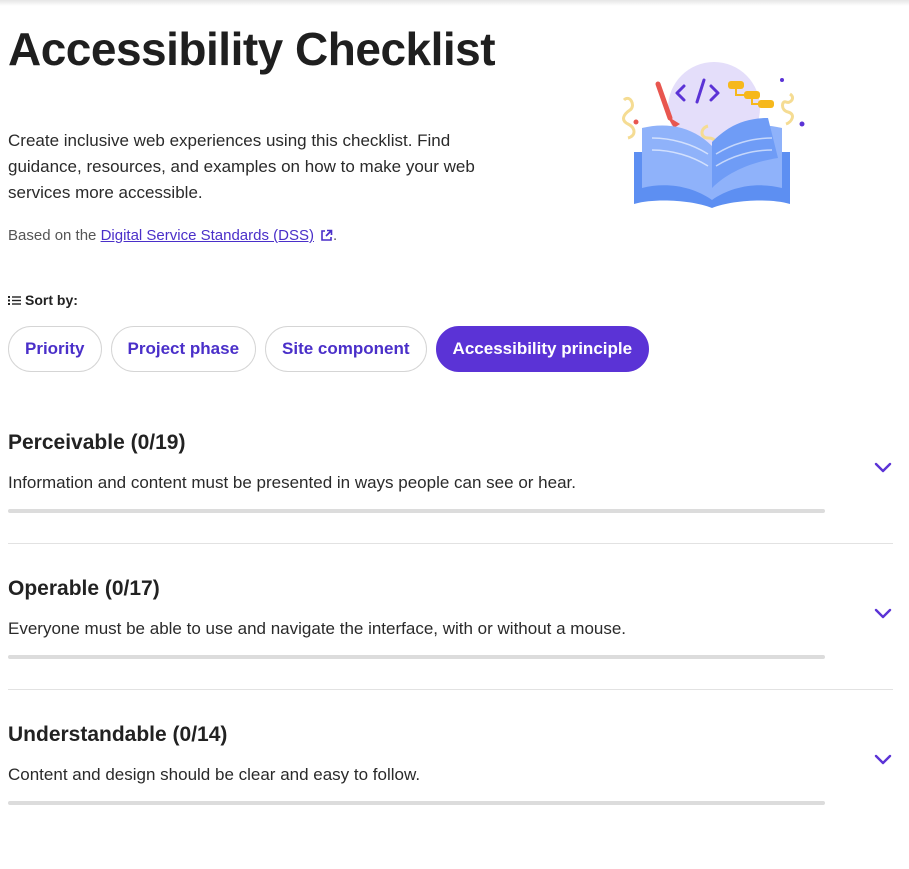 Image resolution: width=909 pixels, height=869 pixels. What do you see at coordinates (97, 442) in the screenshot?
I see `section-title: Perceivable (0/19)` at bounding box center [97, 442].